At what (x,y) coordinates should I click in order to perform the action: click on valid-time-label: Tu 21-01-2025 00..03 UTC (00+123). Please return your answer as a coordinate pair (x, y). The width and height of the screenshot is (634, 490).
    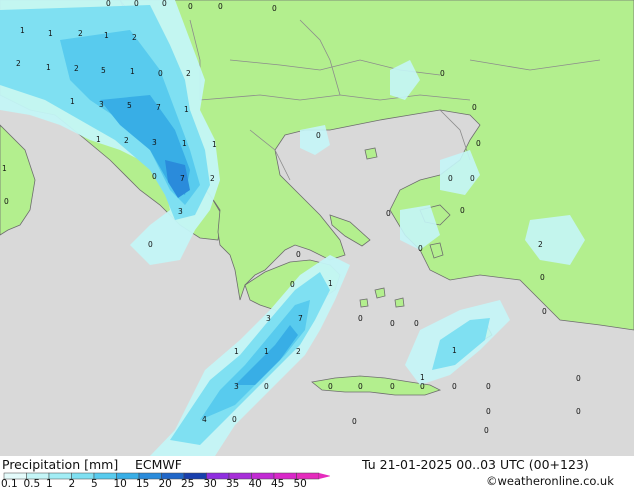
    Looking at the image, I should click on (475, 464).